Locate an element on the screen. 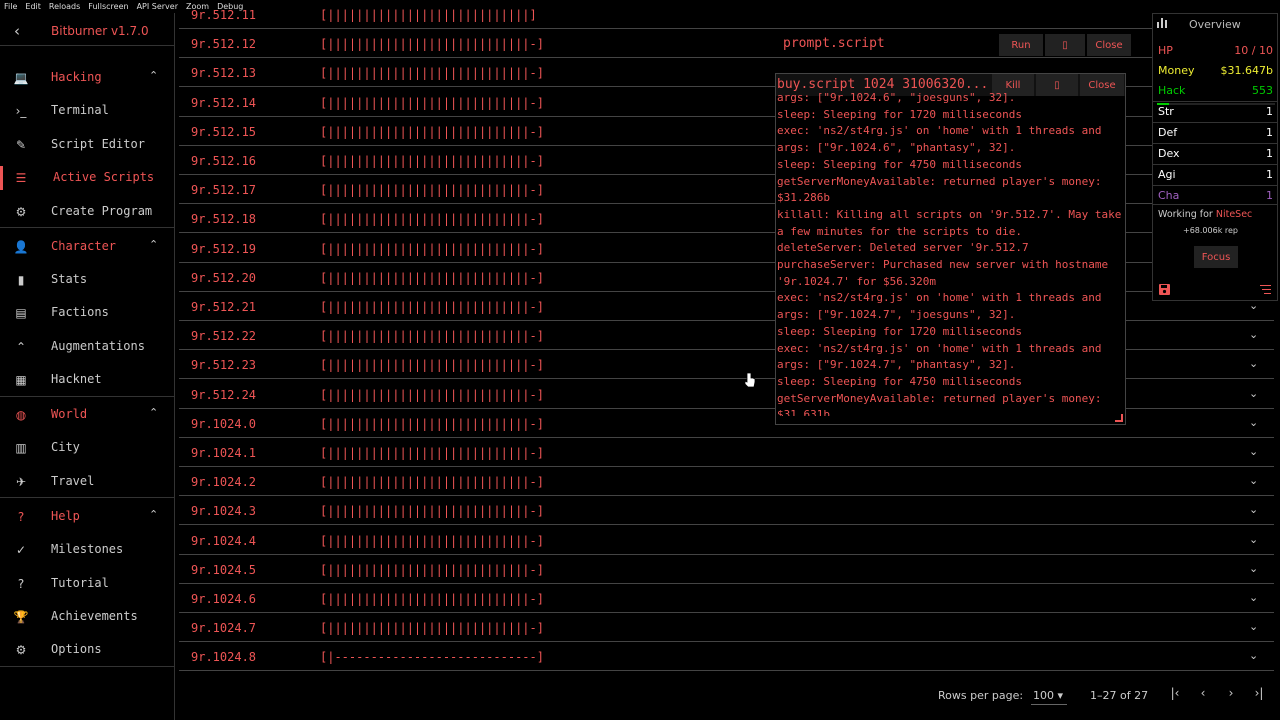 Image resolution: width=1280 pixels, height=720 pixels. next-page-icon: › is located at coordinates (1231, 693).